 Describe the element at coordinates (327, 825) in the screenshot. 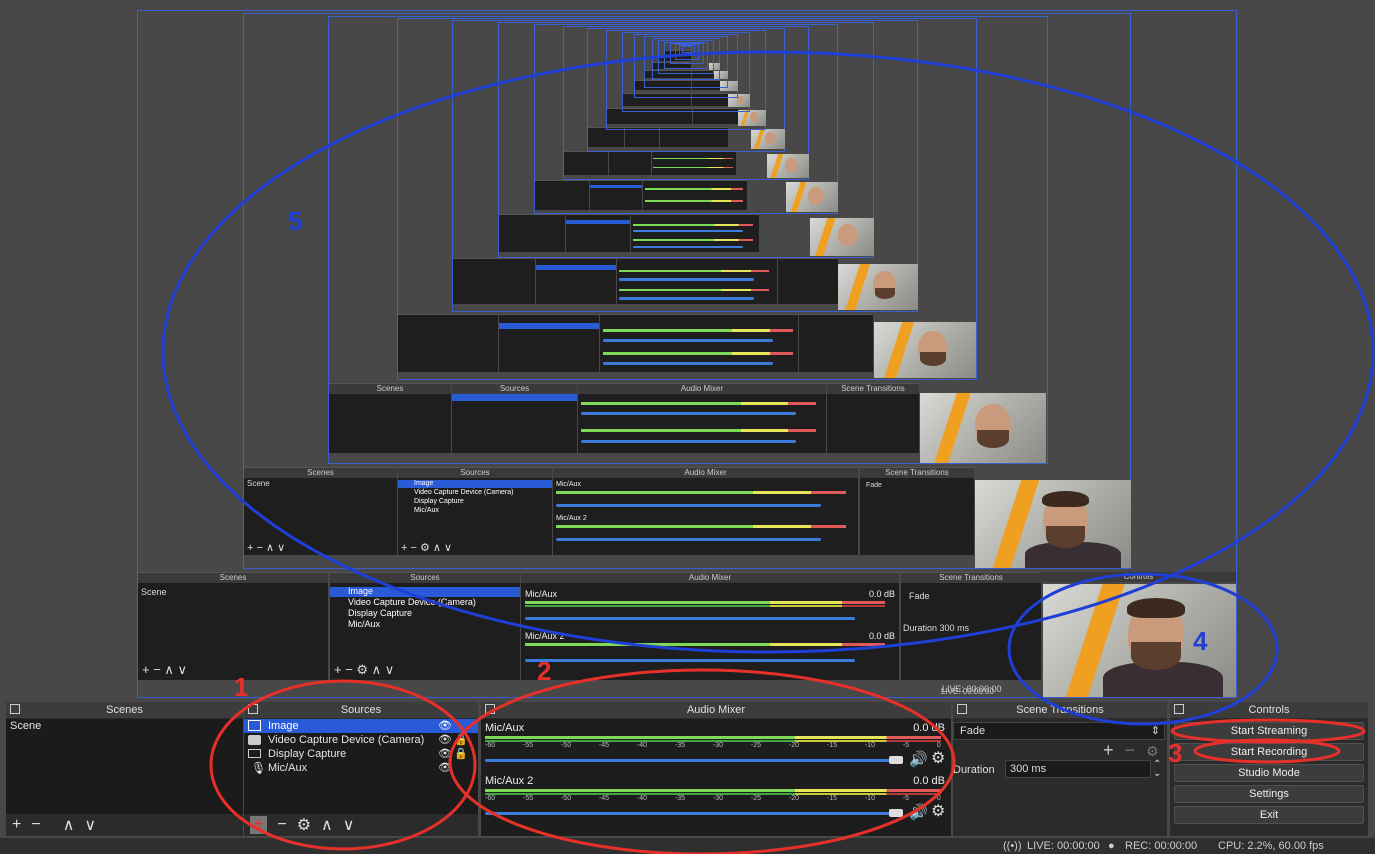

I see `move-source-up-button: ∧` at that location.